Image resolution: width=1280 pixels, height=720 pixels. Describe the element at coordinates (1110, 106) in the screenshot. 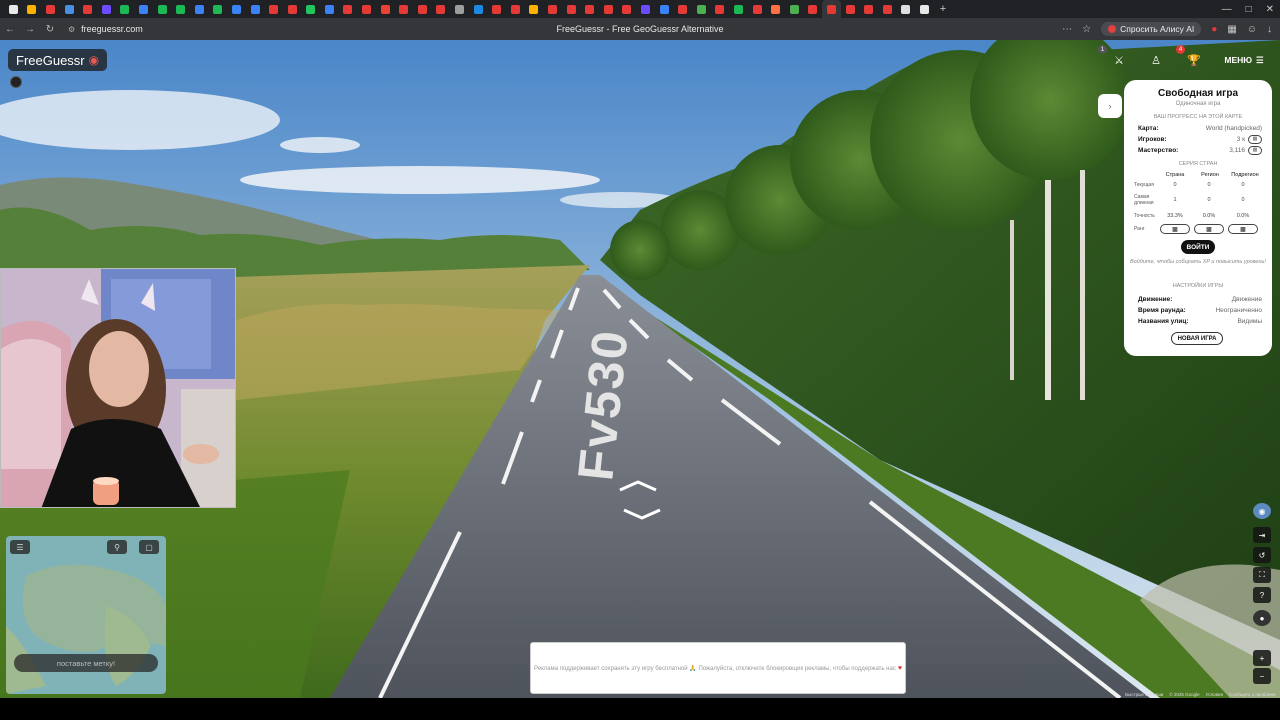

I see `collapse-panel-button: ›` at that location.